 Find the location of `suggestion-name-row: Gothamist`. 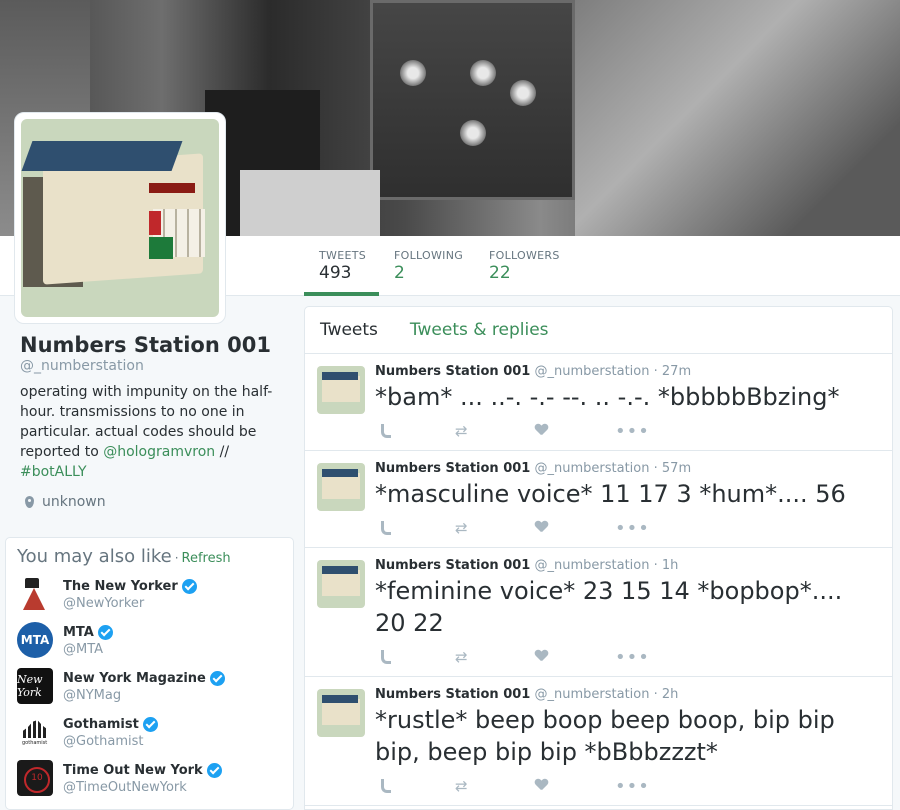

suggestion-name-row: Gothamist is located at coordinates (110, 724).